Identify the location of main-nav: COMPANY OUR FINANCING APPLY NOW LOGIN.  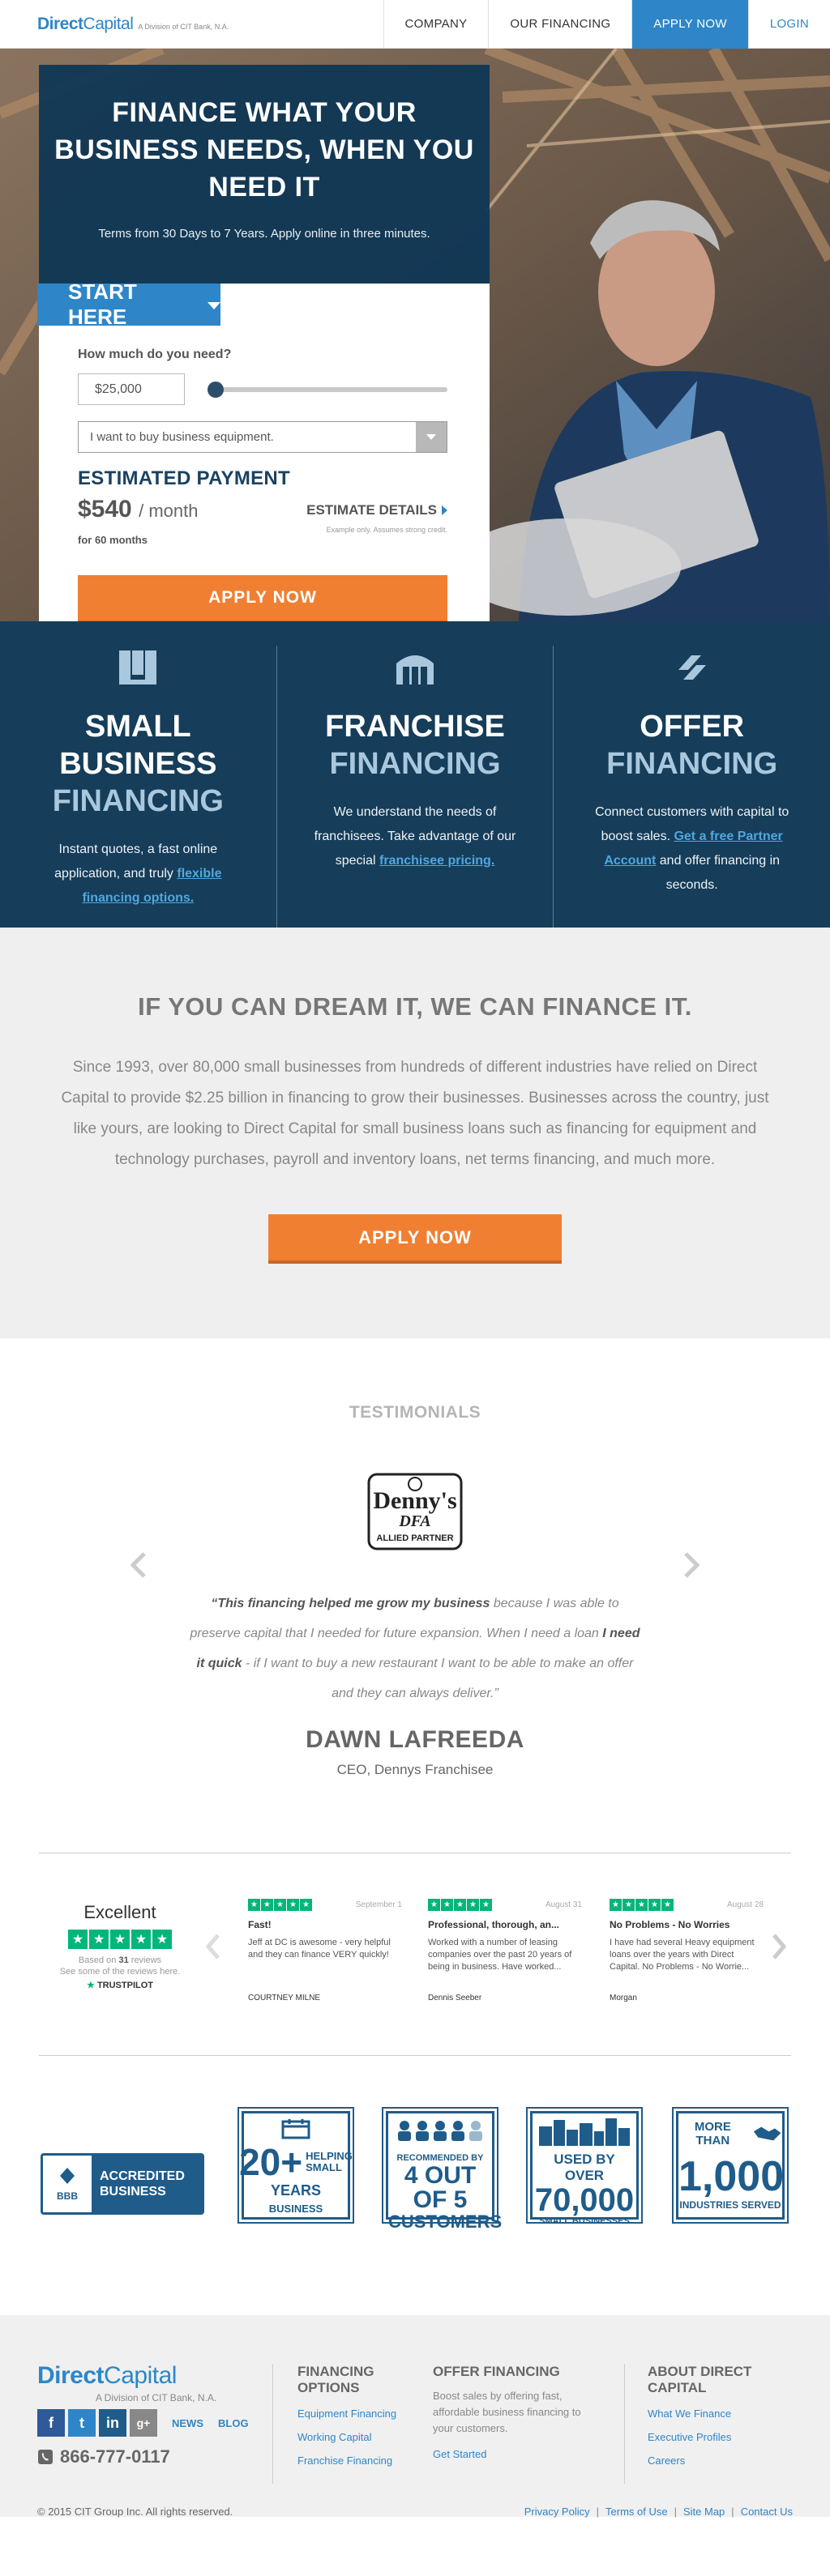
(607, 24).